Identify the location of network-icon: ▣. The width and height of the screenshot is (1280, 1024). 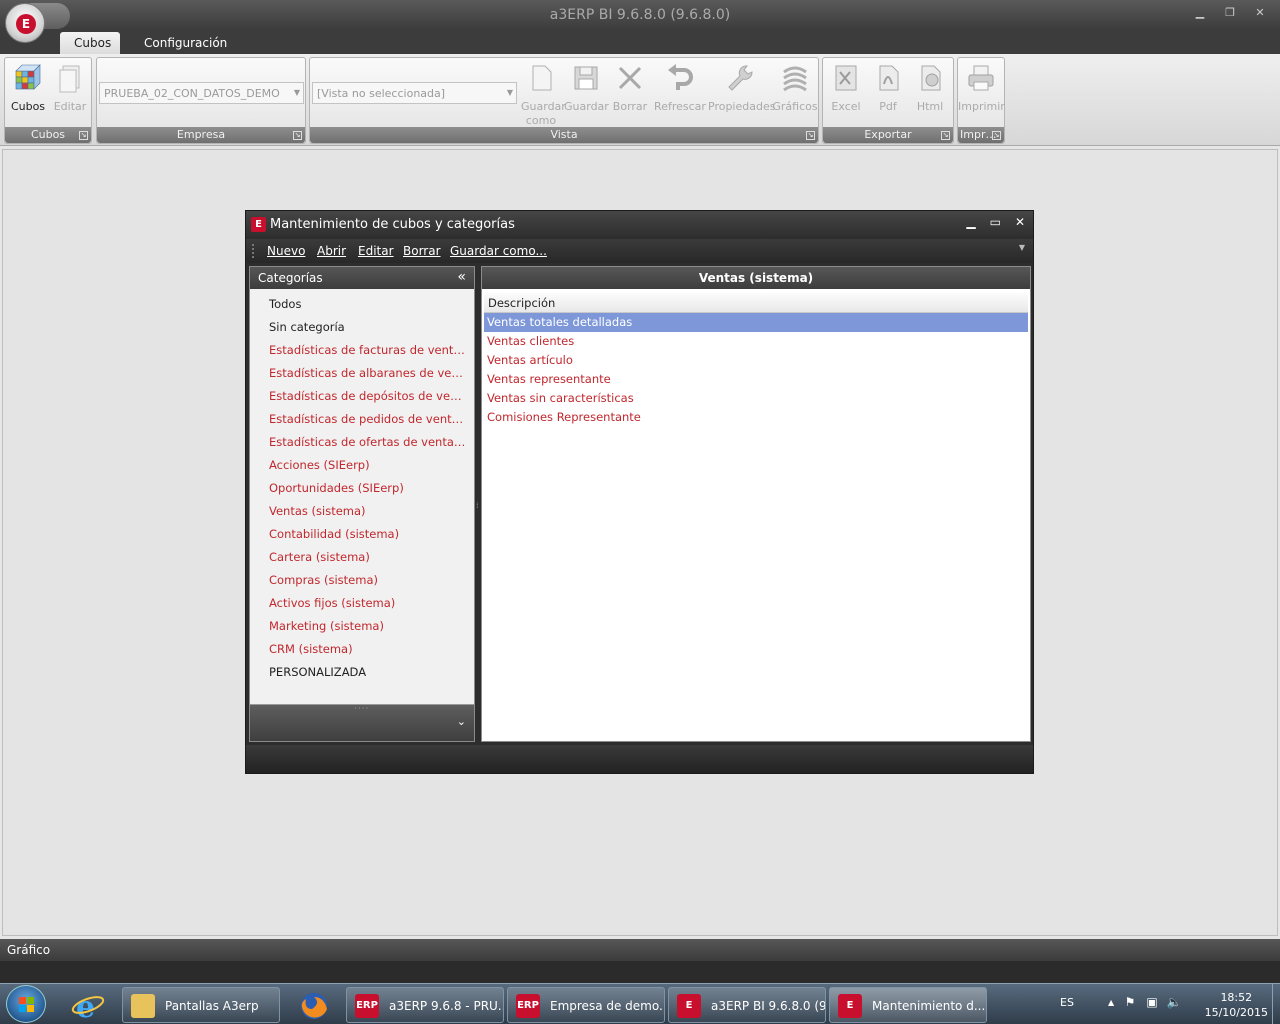
(1152, 1003).